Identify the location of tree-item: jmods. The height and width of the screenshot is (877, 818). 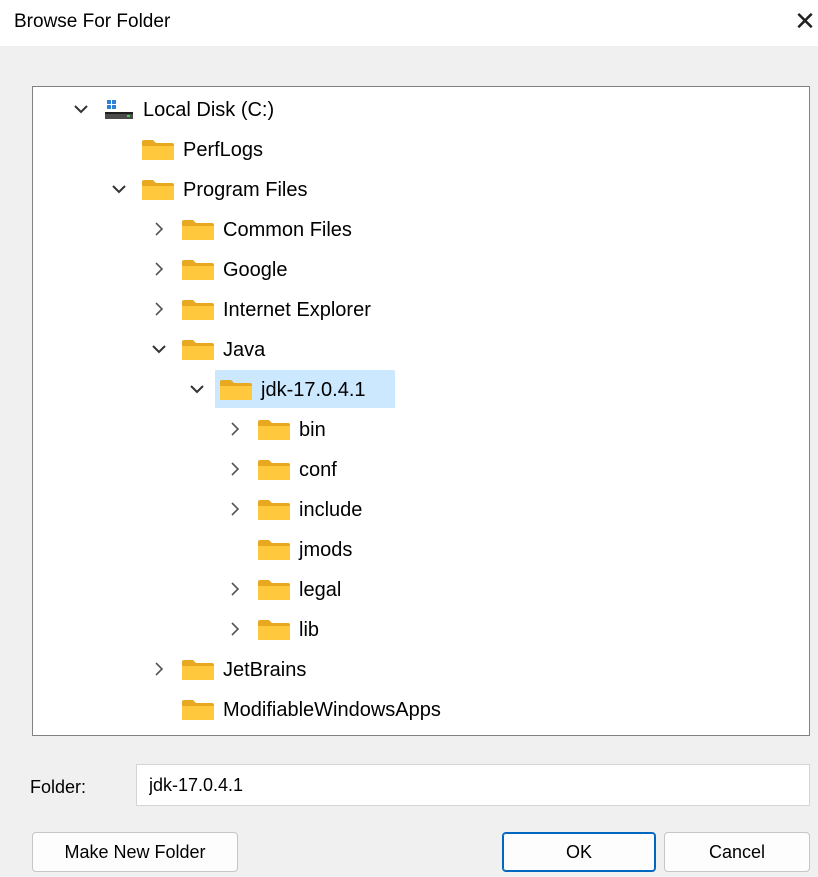
(421, 549).